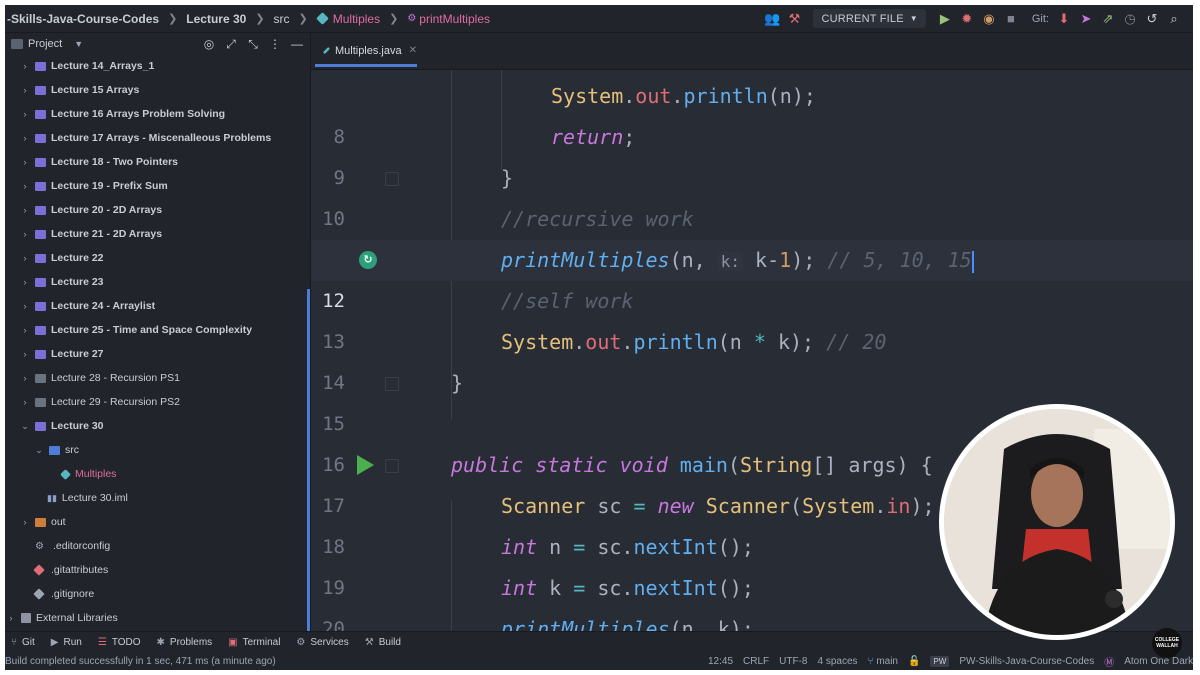 The height and width of the screenshot is (675, 1200). What do you see at coordinates (45, 44) in the screenshot?
I see `project-panel-title: Project` at bounding box center [45, 44].